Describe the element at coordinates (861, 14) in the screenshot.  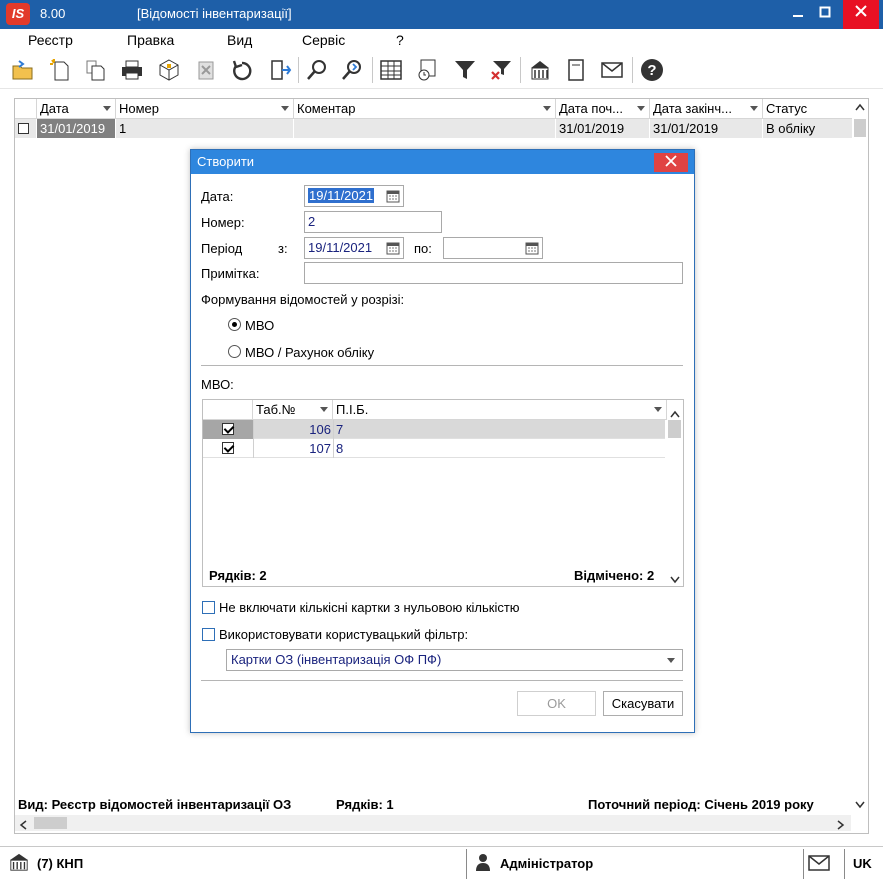
I see `close-window-button` at that location.